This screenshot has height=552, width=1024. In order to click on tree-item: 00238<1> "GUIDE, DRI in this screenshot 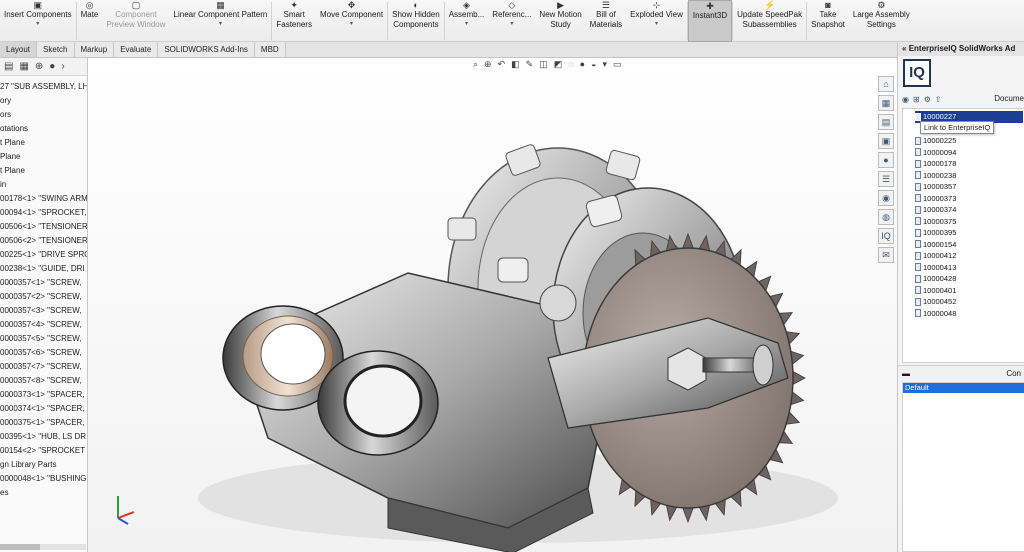, I will do `click(42, 268)`.